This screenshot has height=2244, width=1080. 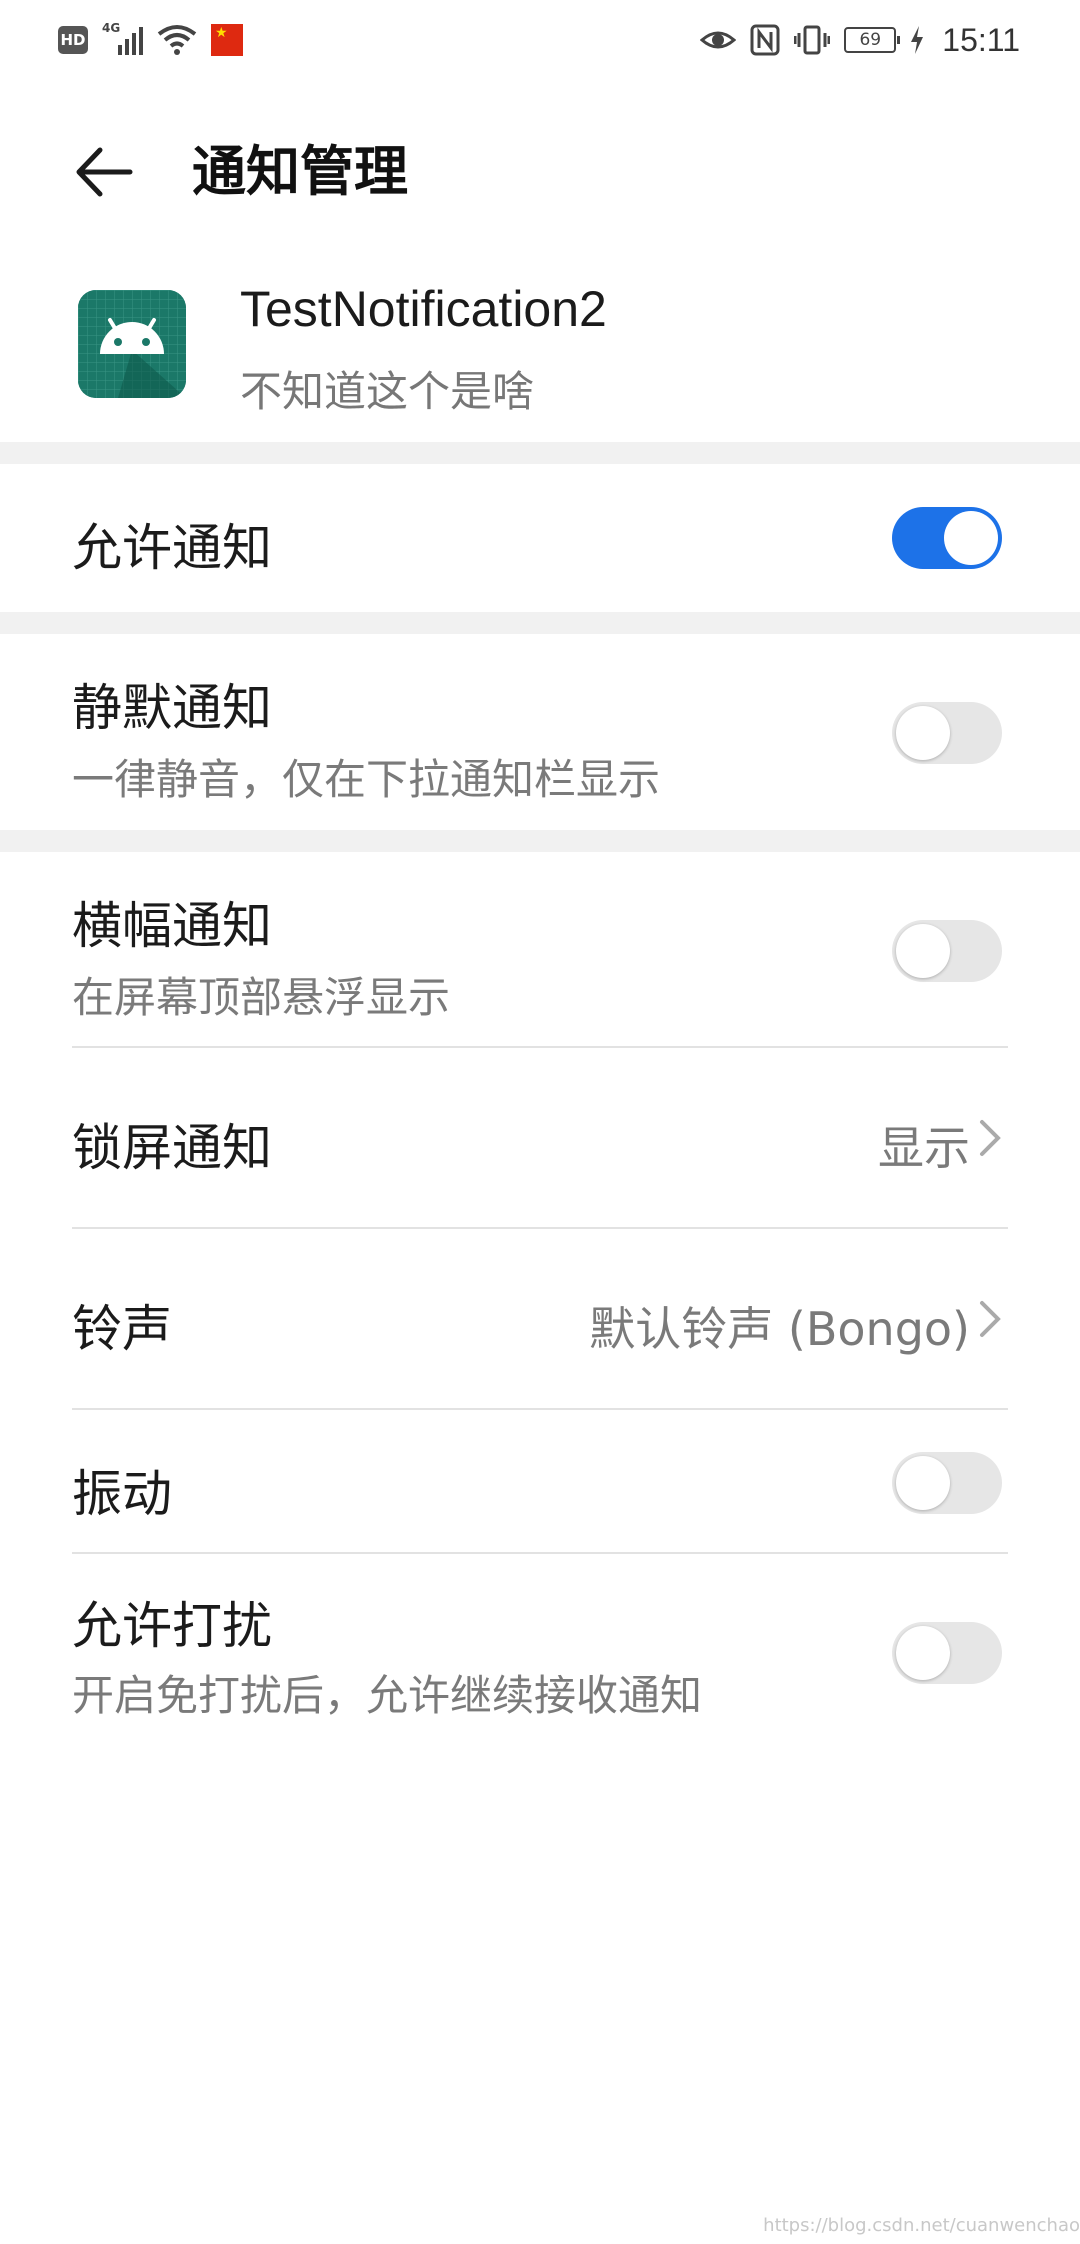 I want to click on silent-notifications-switch, so click(x=947, y=733).